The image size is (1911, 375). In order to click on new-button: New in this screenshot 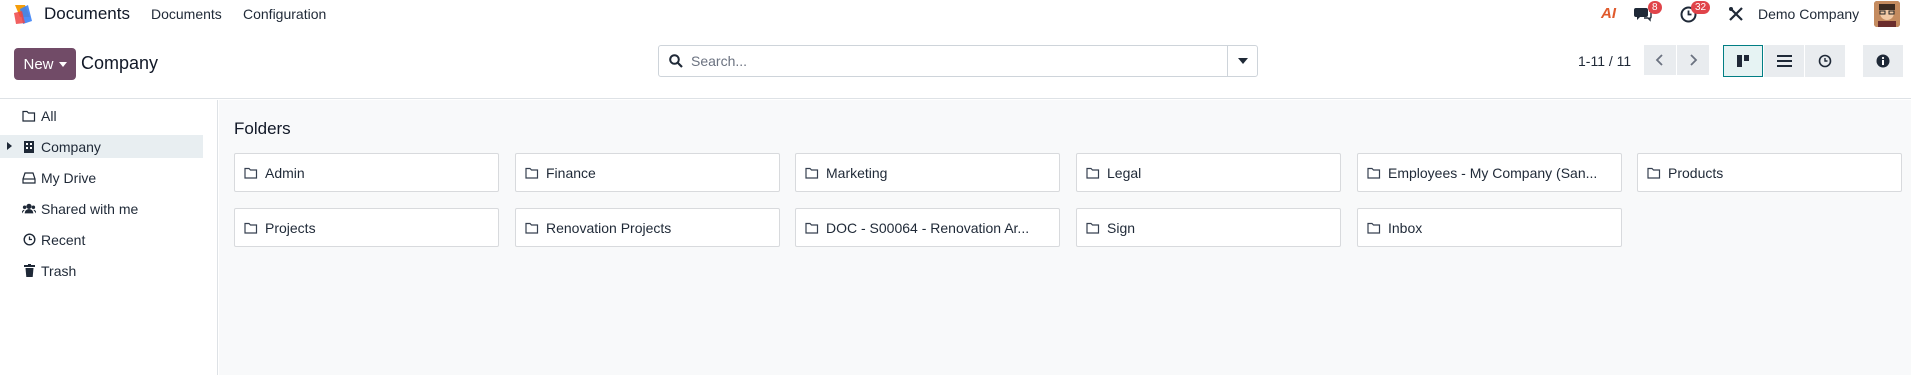, I will do `click(45, 64)`.